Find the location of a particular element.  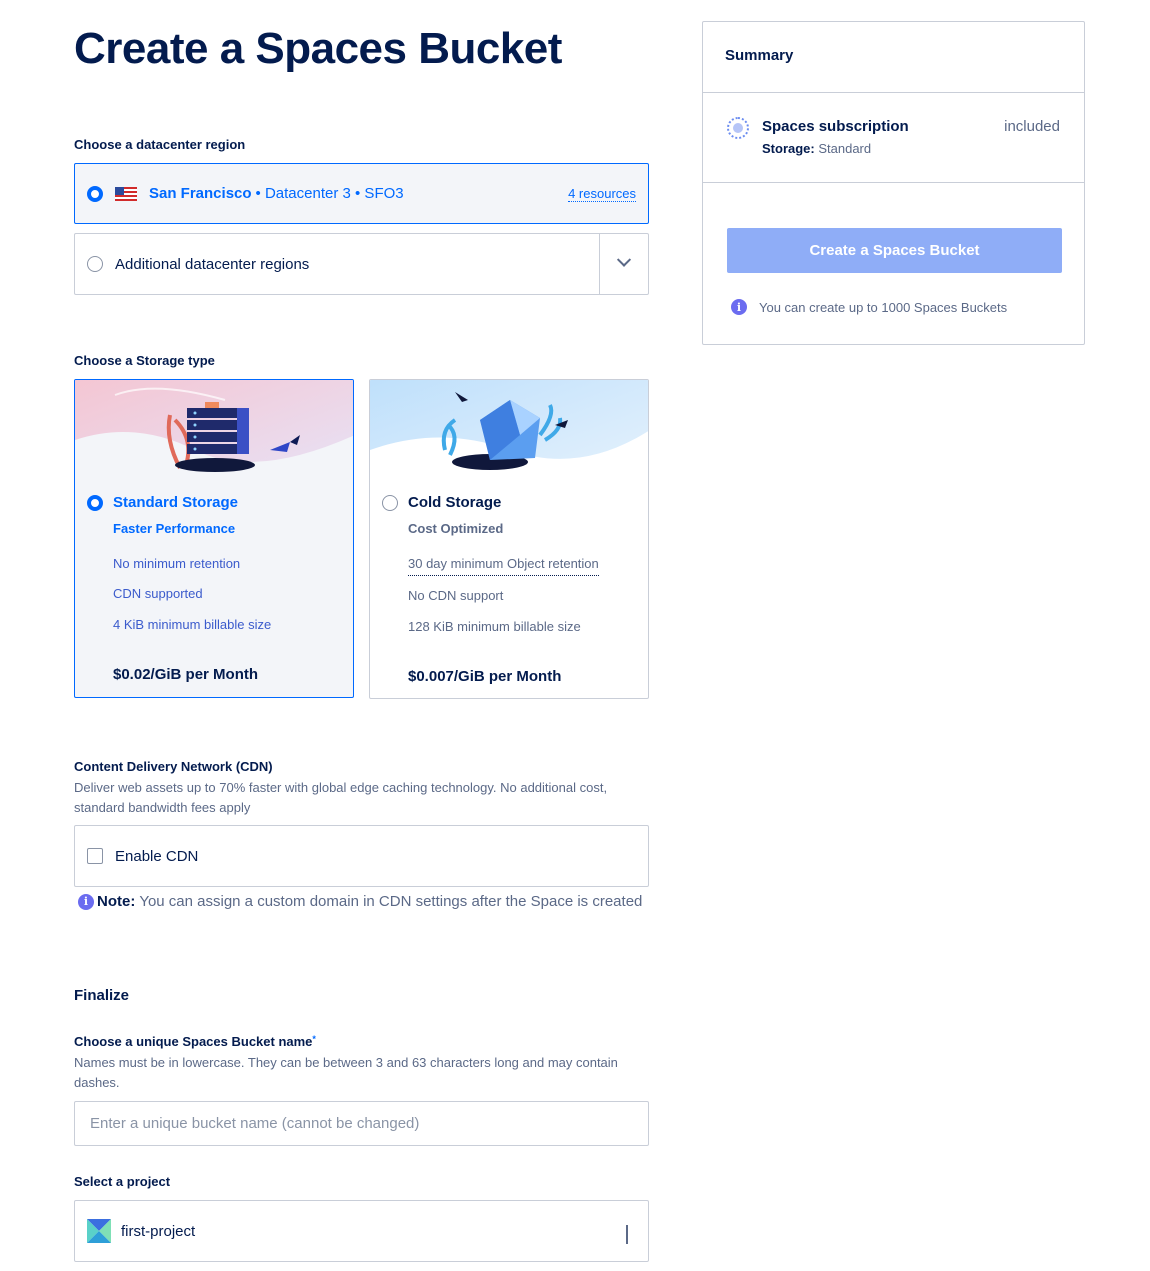

standard-storage-radio is located at coordinates (95, 502).